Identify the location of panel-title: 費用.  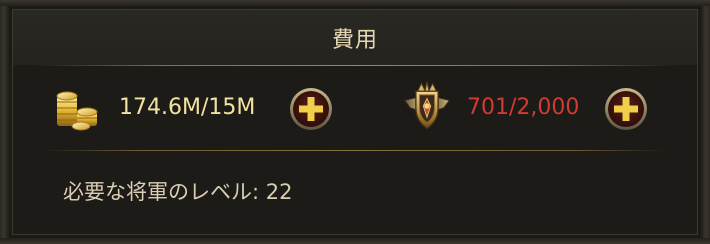
(354, 40).